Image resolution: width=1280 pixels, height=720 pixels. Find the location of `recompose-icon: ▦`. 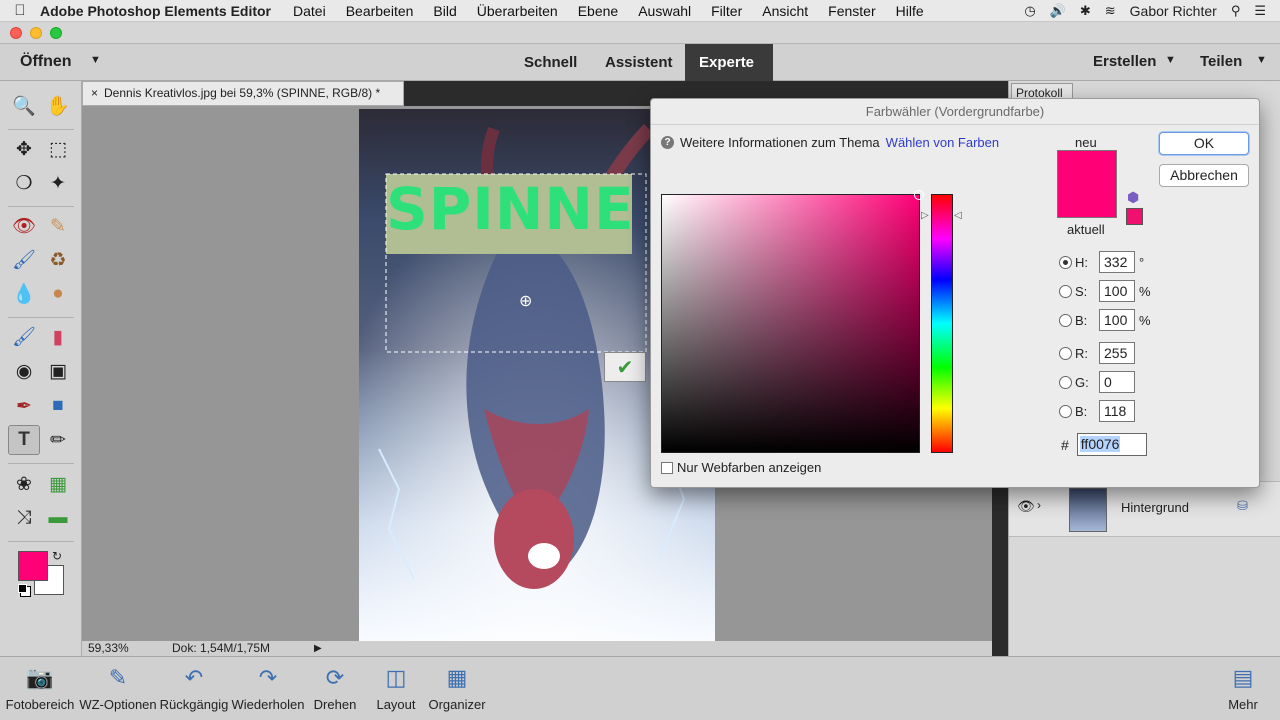

recompose-icon: ▦ is located at coordinates (58, 484).